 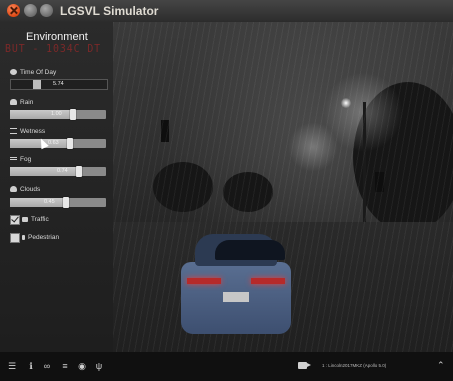 What do you see at coordinates (13, 189) in the screenshot?
I see `cloud-icon` at bounding box center [13, 189].